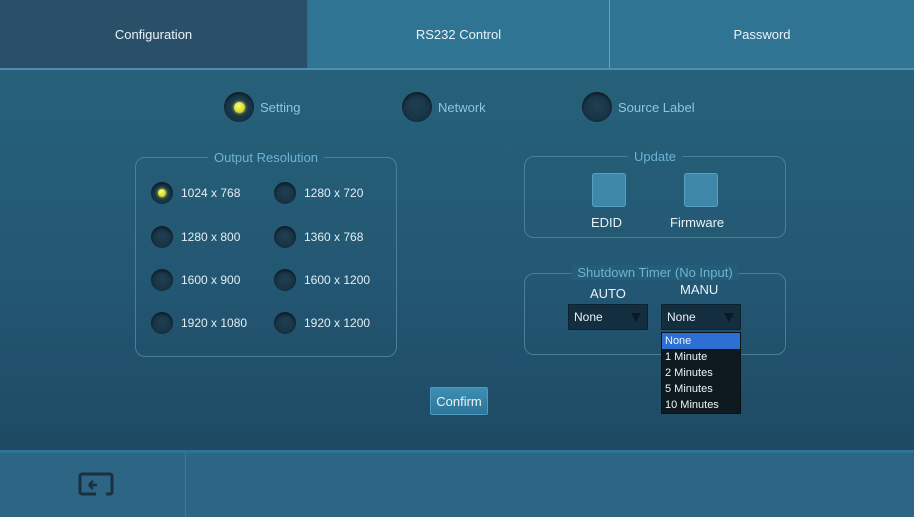  I want to click on auto-label: AUTO, so click(608, 293).